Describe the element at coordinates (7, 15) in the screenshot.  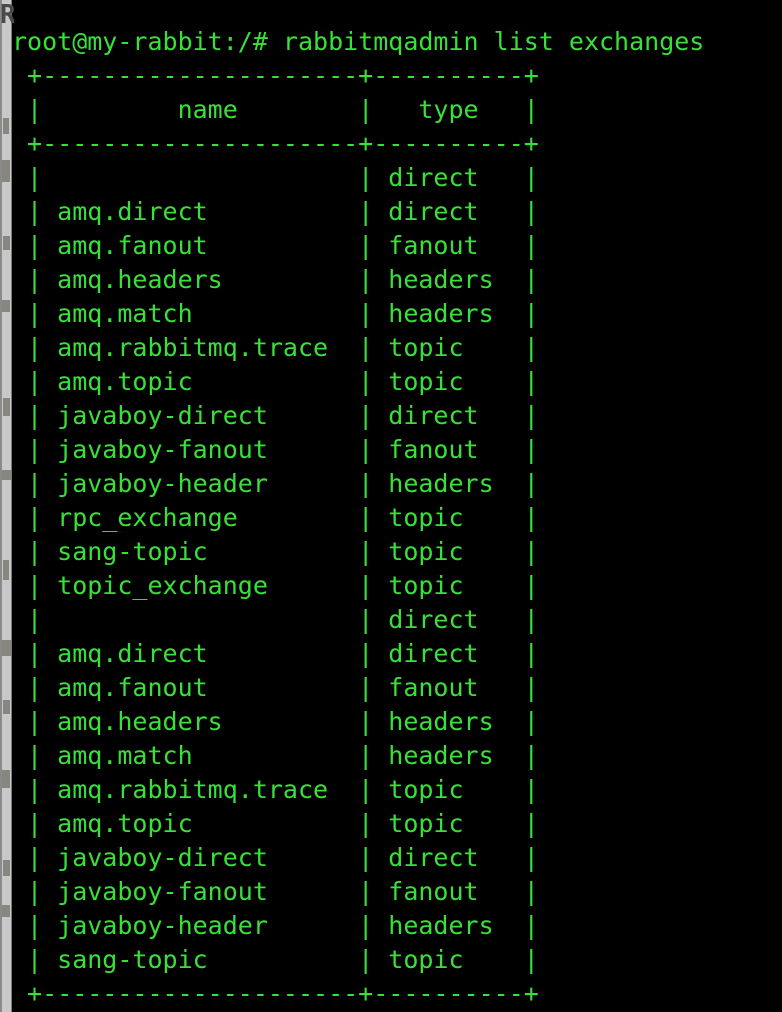
I see `background-window-glyph: R` at that location.